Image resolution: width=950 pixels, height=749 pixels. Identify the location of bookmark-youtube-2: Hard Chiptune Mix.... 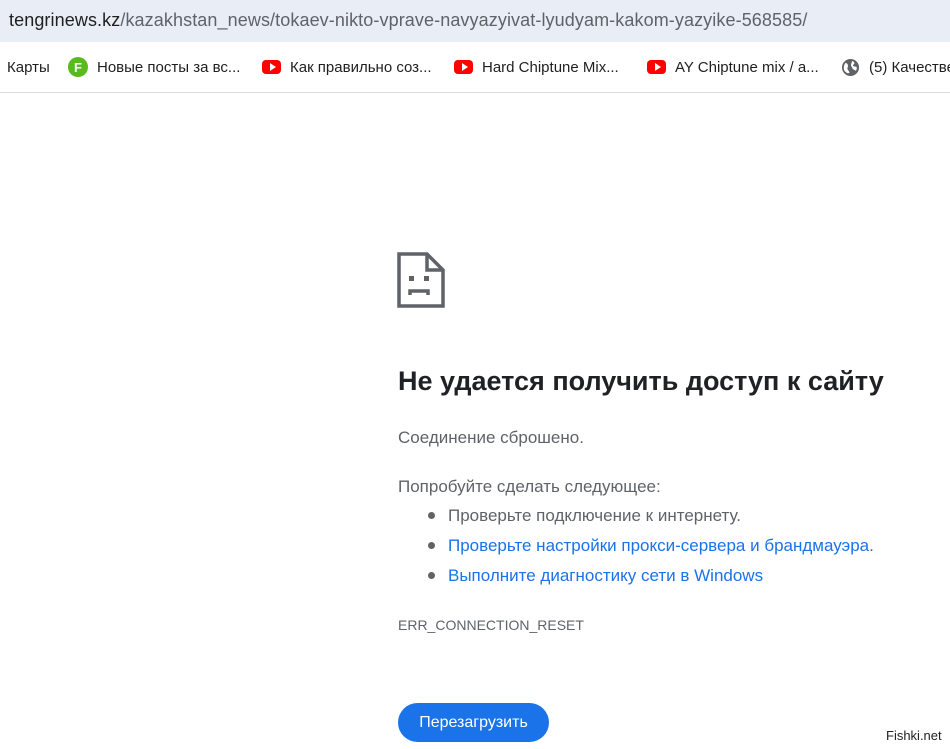
(536, 67).